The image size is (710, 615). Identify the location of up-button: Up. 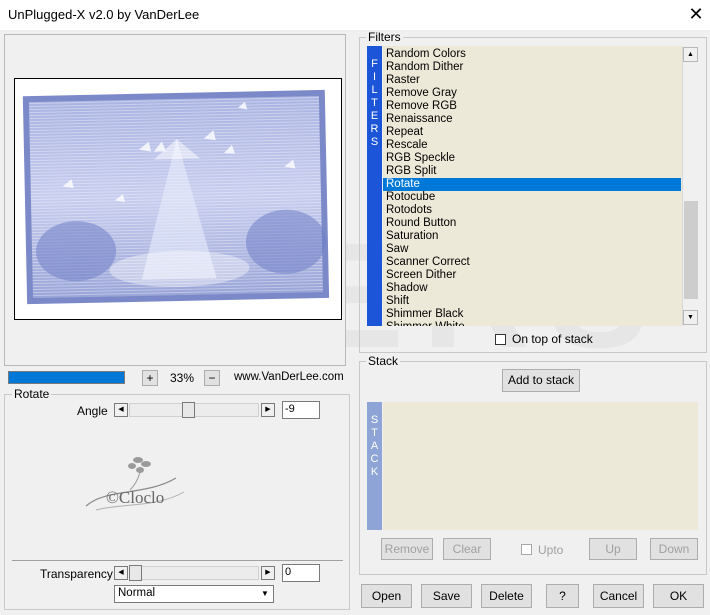
(613, 549).